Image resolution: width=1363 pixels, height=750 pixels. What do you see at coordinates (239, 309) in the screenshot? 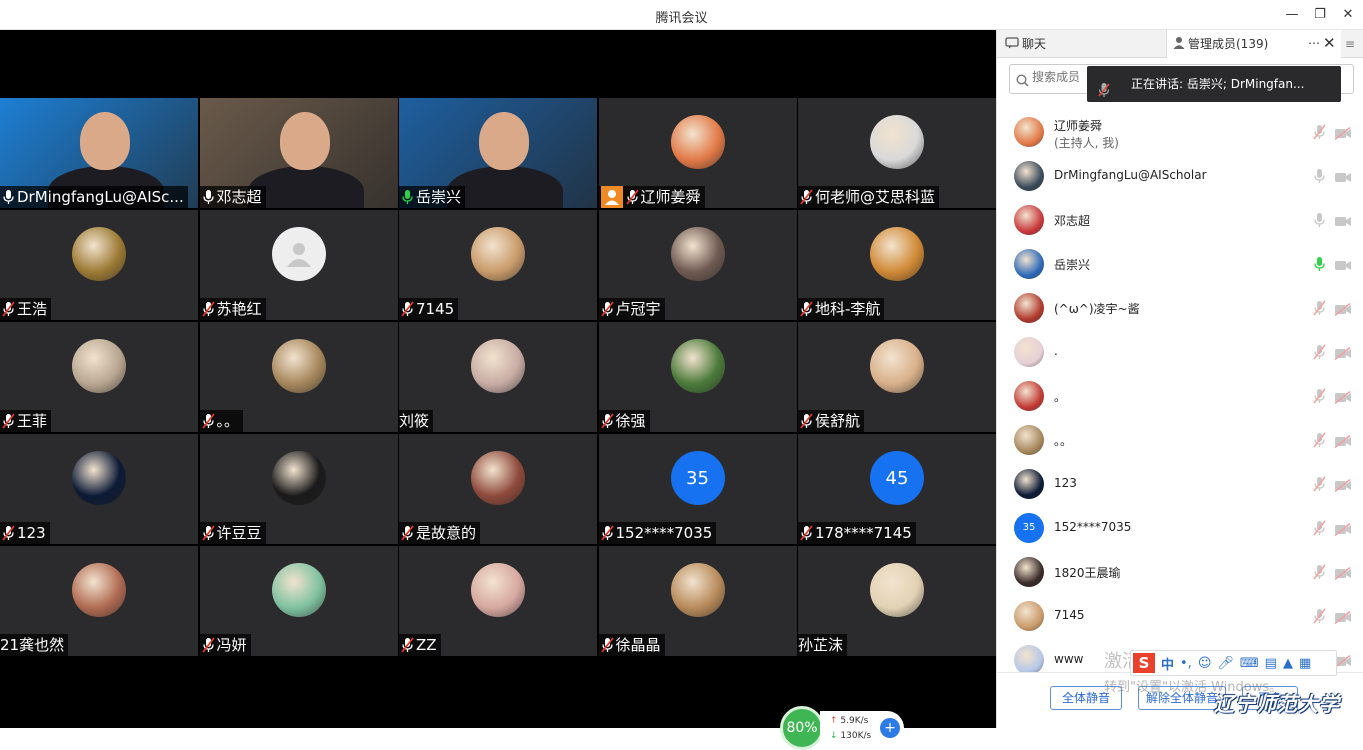
I see `participant-name: 苏艳红` at bounding box center [239, 309].